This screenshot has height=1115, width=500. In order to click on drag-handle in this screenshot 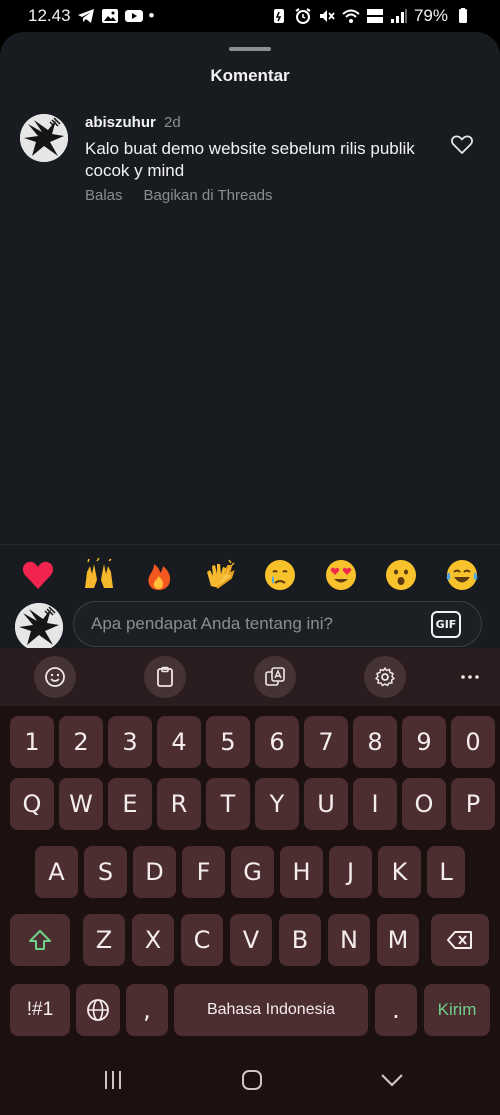, I will do `click(250, 49)`.